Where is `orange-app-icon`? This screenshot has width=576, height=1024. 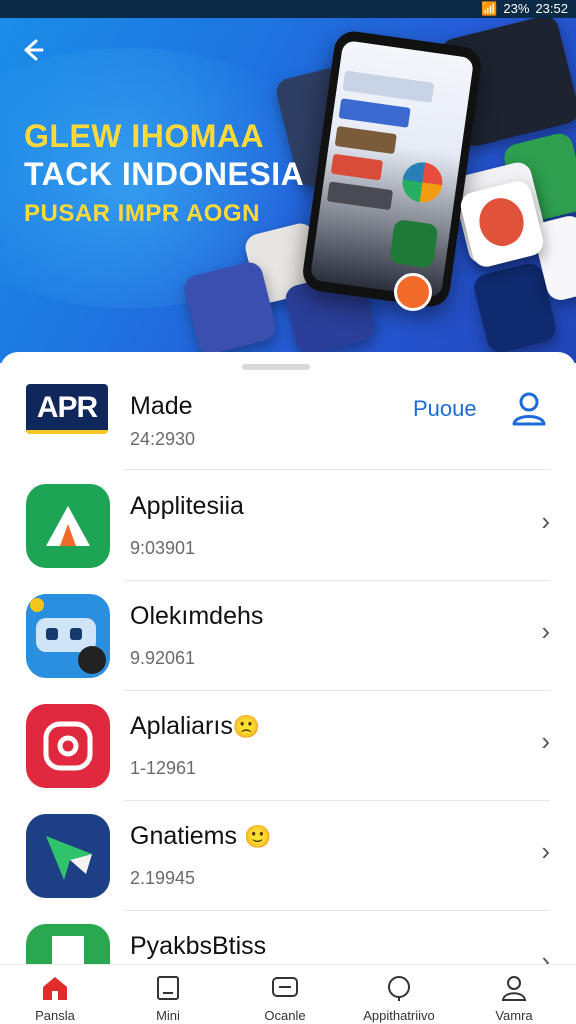 orange-app-icon is located at coordinates (413, 292).